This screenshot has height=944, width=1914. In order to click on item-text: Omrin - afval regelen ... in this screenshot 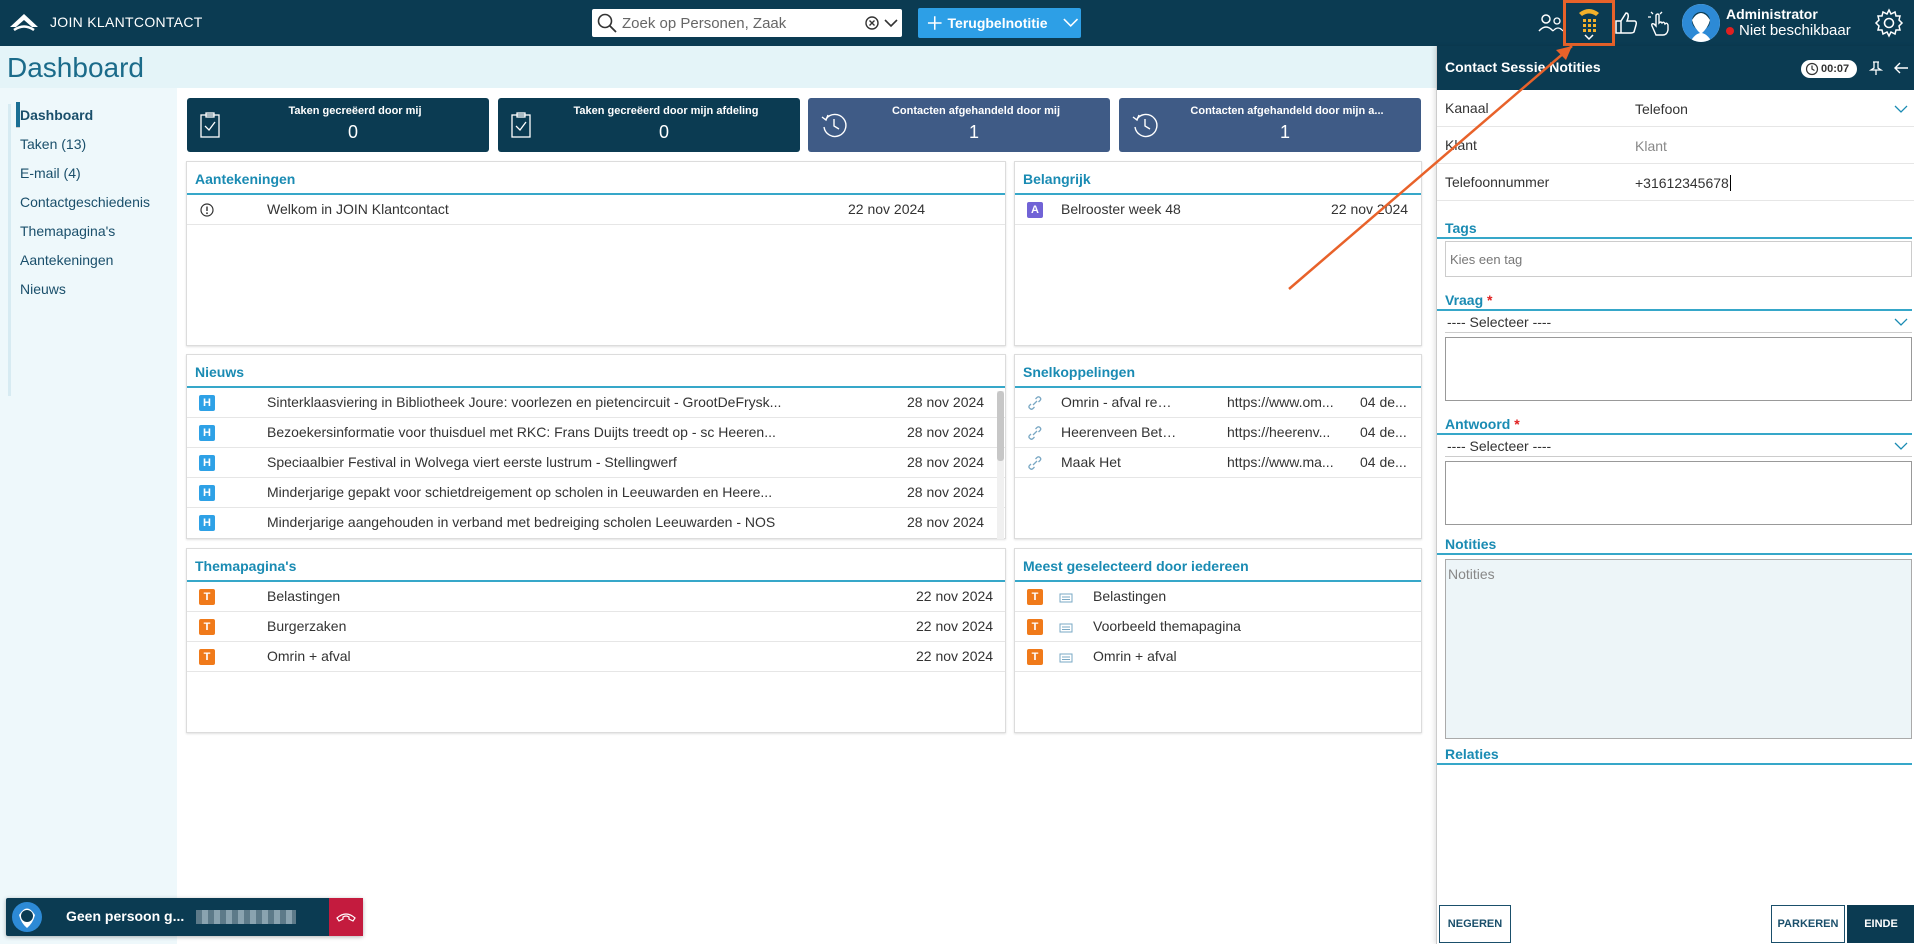, I will do `click(1119, 402)`.